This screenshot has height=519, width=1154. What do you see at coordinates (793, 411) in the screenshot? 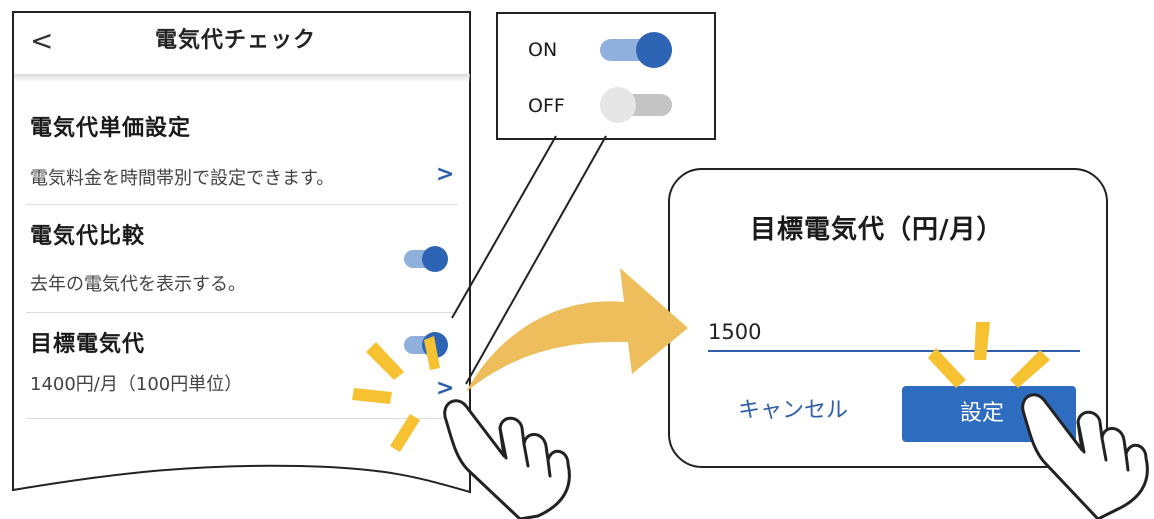
I see `cancel-button: キャンセル` at bounding box center [793, 411].